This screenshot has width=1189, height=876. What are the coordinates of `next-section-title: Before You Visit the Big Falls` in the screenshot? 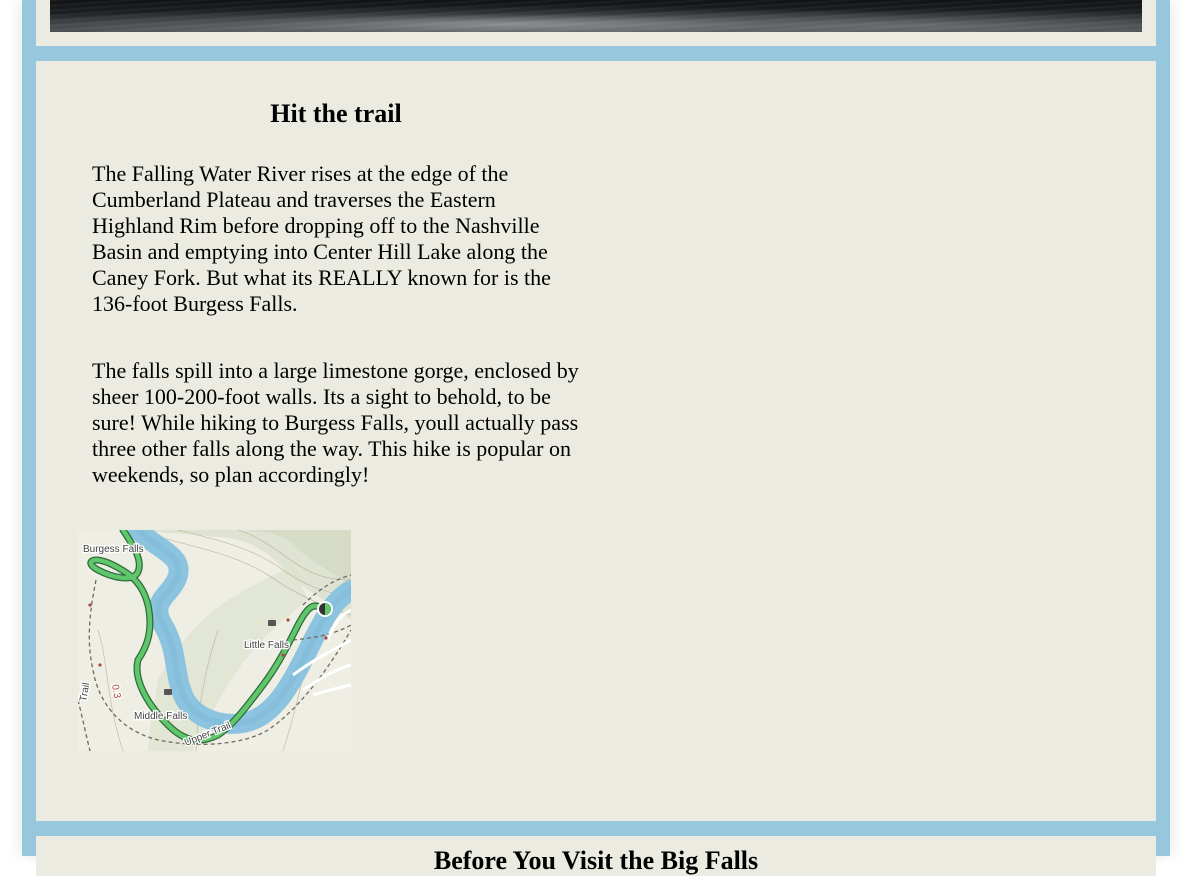 It's located at (596, 860).